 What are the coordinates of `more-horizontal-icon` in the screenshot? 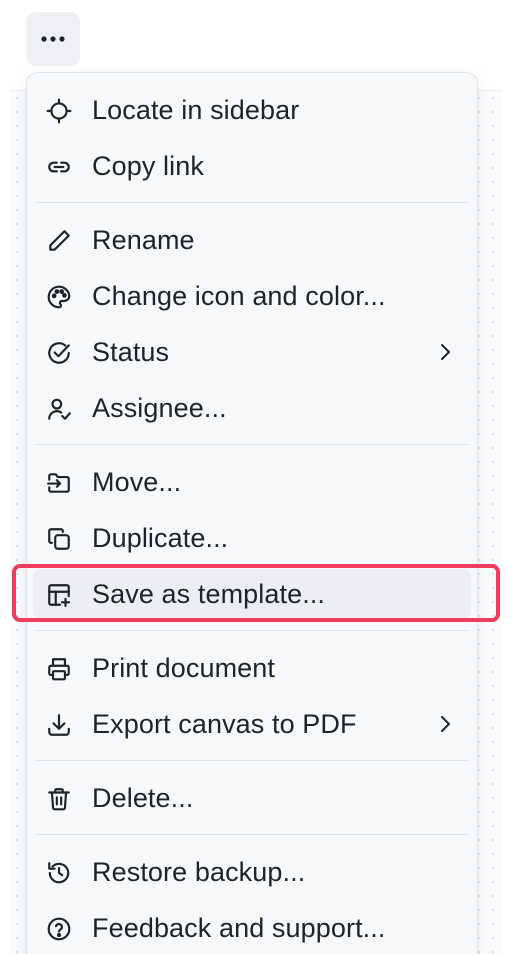 It's located at (53, 39).